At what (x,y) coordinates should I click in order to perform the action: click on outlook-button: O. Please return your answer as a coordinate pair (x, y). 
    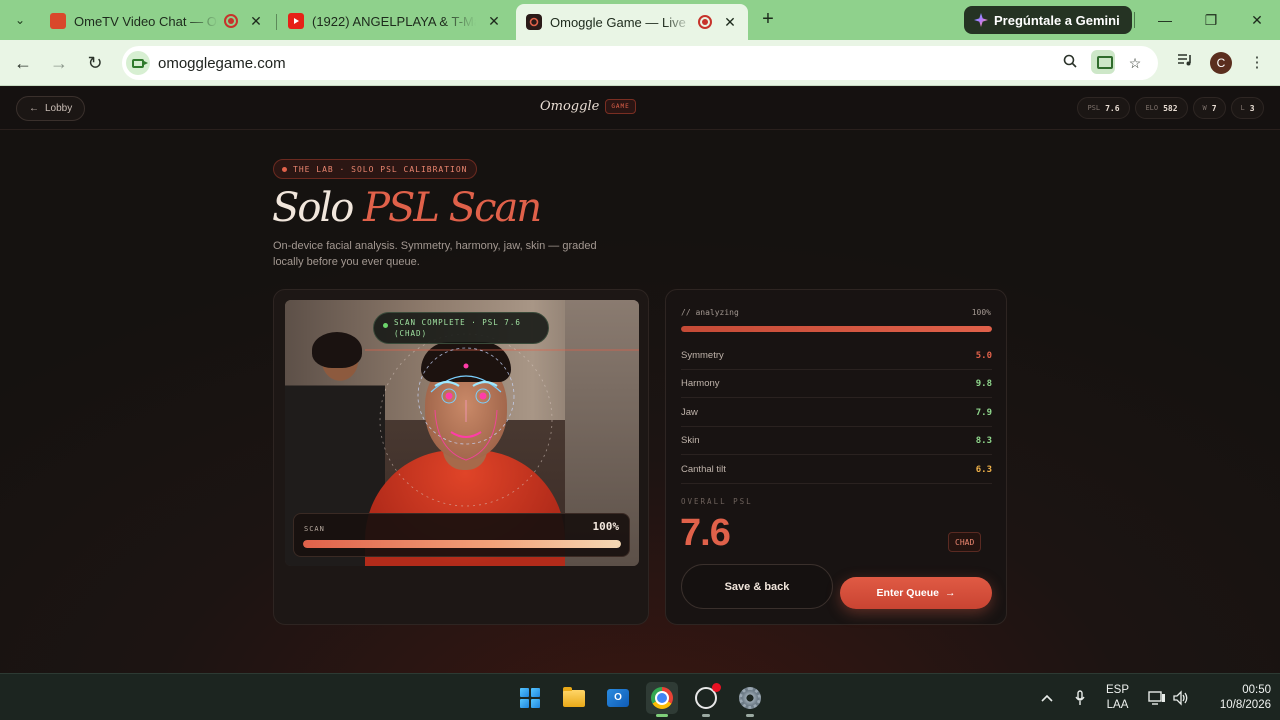
    Looking at the image, I should click on (618, 698).